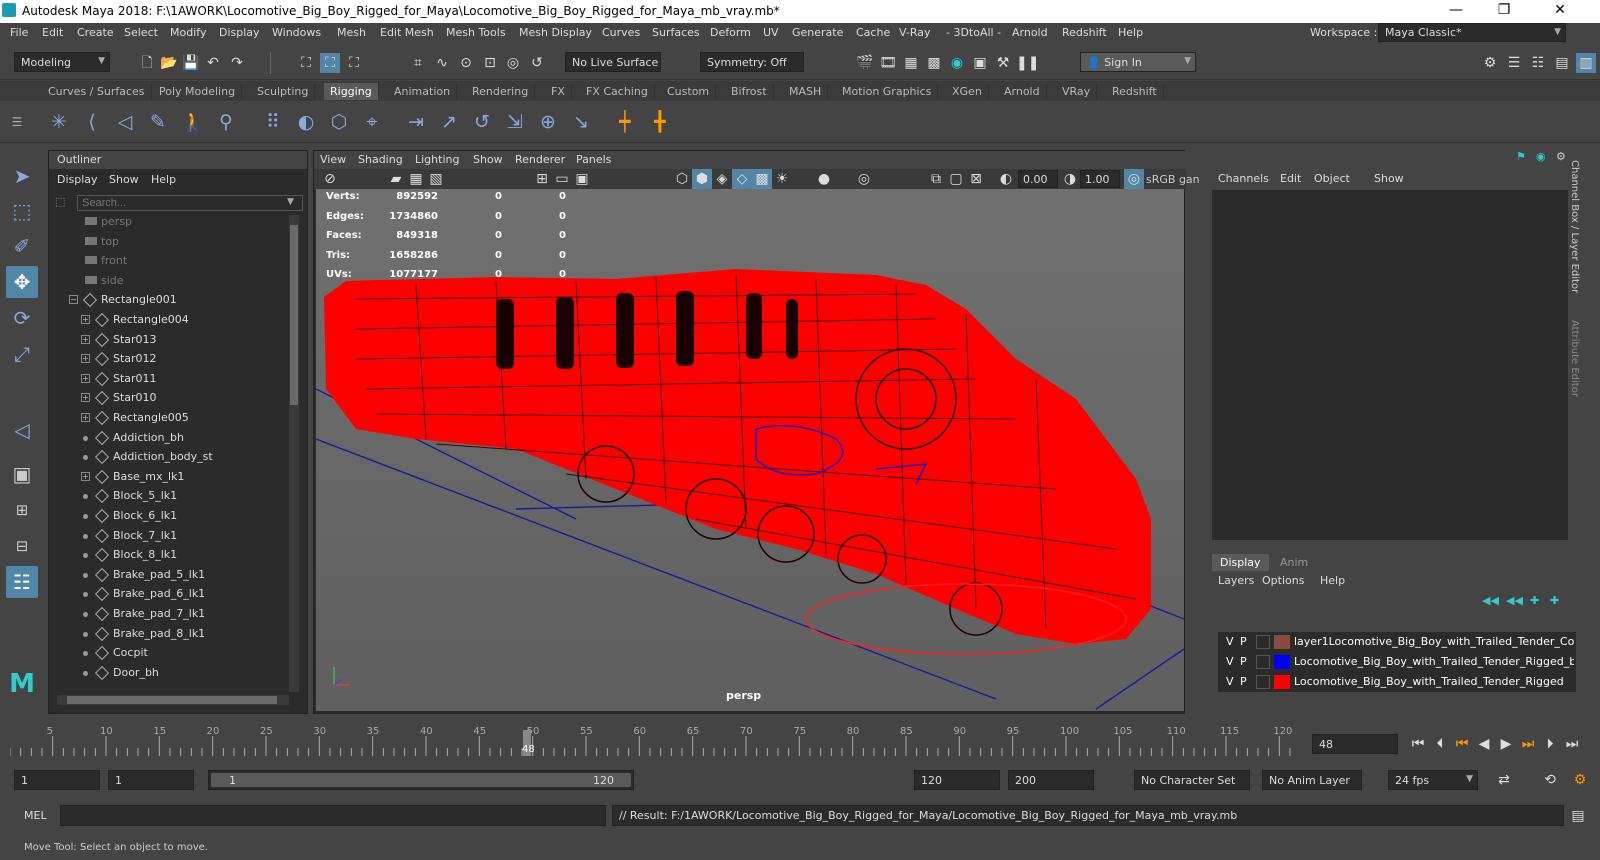 Image resolution: width=1600 pixels, height=860 pixels. I want to click on shelf-tab-curves-surfaces: Curves / Surfaces, so click(97, 91).